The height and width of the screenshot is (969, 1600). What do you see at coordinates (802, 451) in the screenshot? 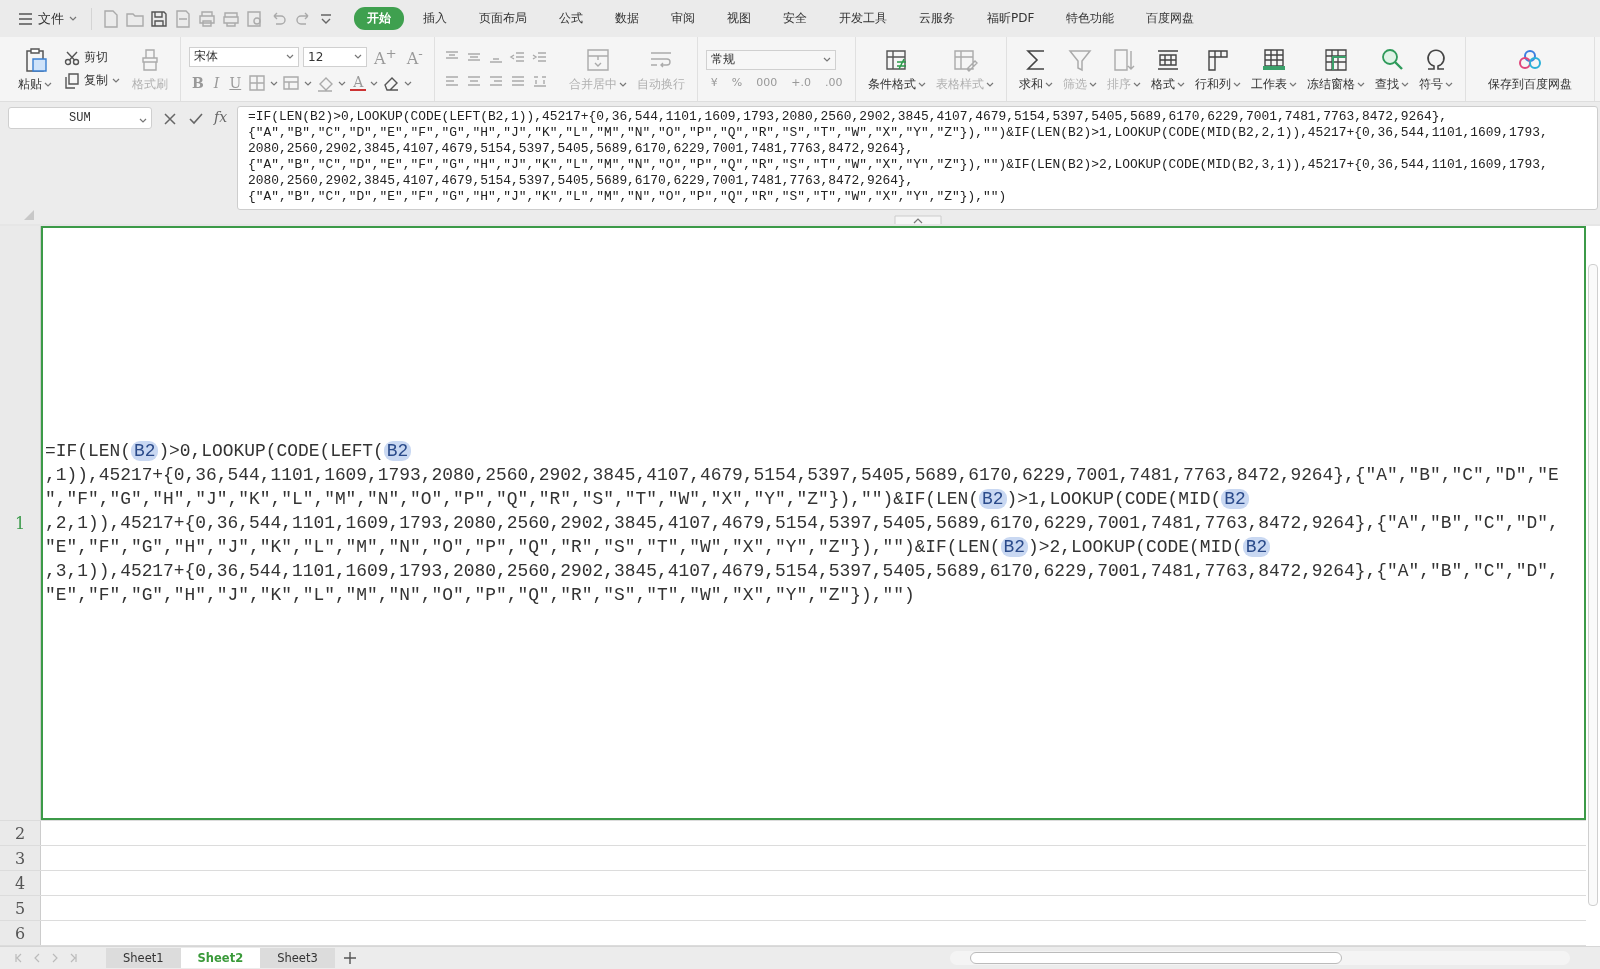
I see `formula-text: =IF(LEN( B2 )>0,LOOKUP(CODE(LEFT( B2` at bounding box center [802, 451].